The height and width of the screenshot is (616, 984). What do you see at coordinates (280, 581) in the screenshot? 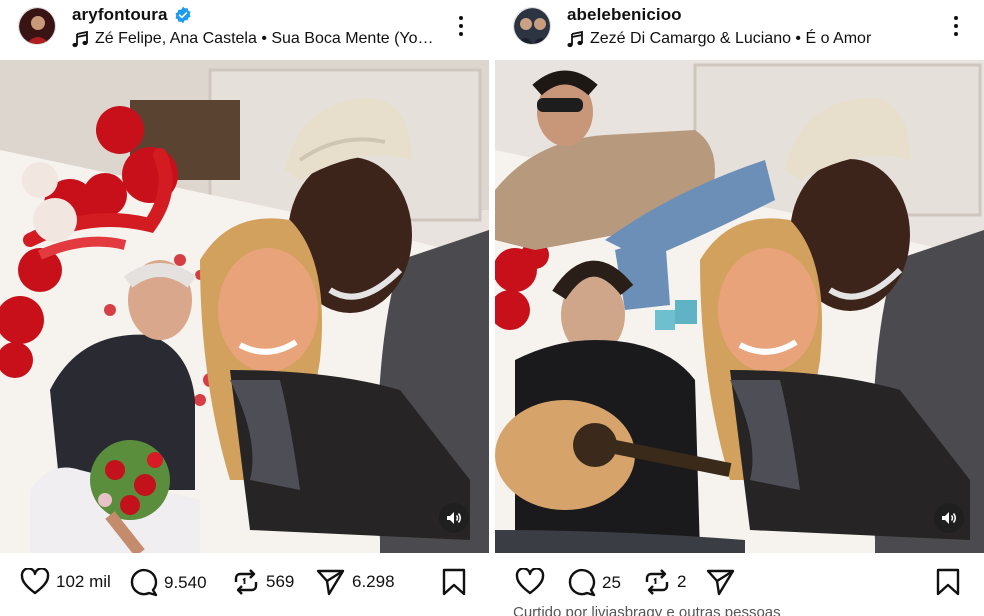
I see `repost-count: 569` at bounding box center [280, 581].